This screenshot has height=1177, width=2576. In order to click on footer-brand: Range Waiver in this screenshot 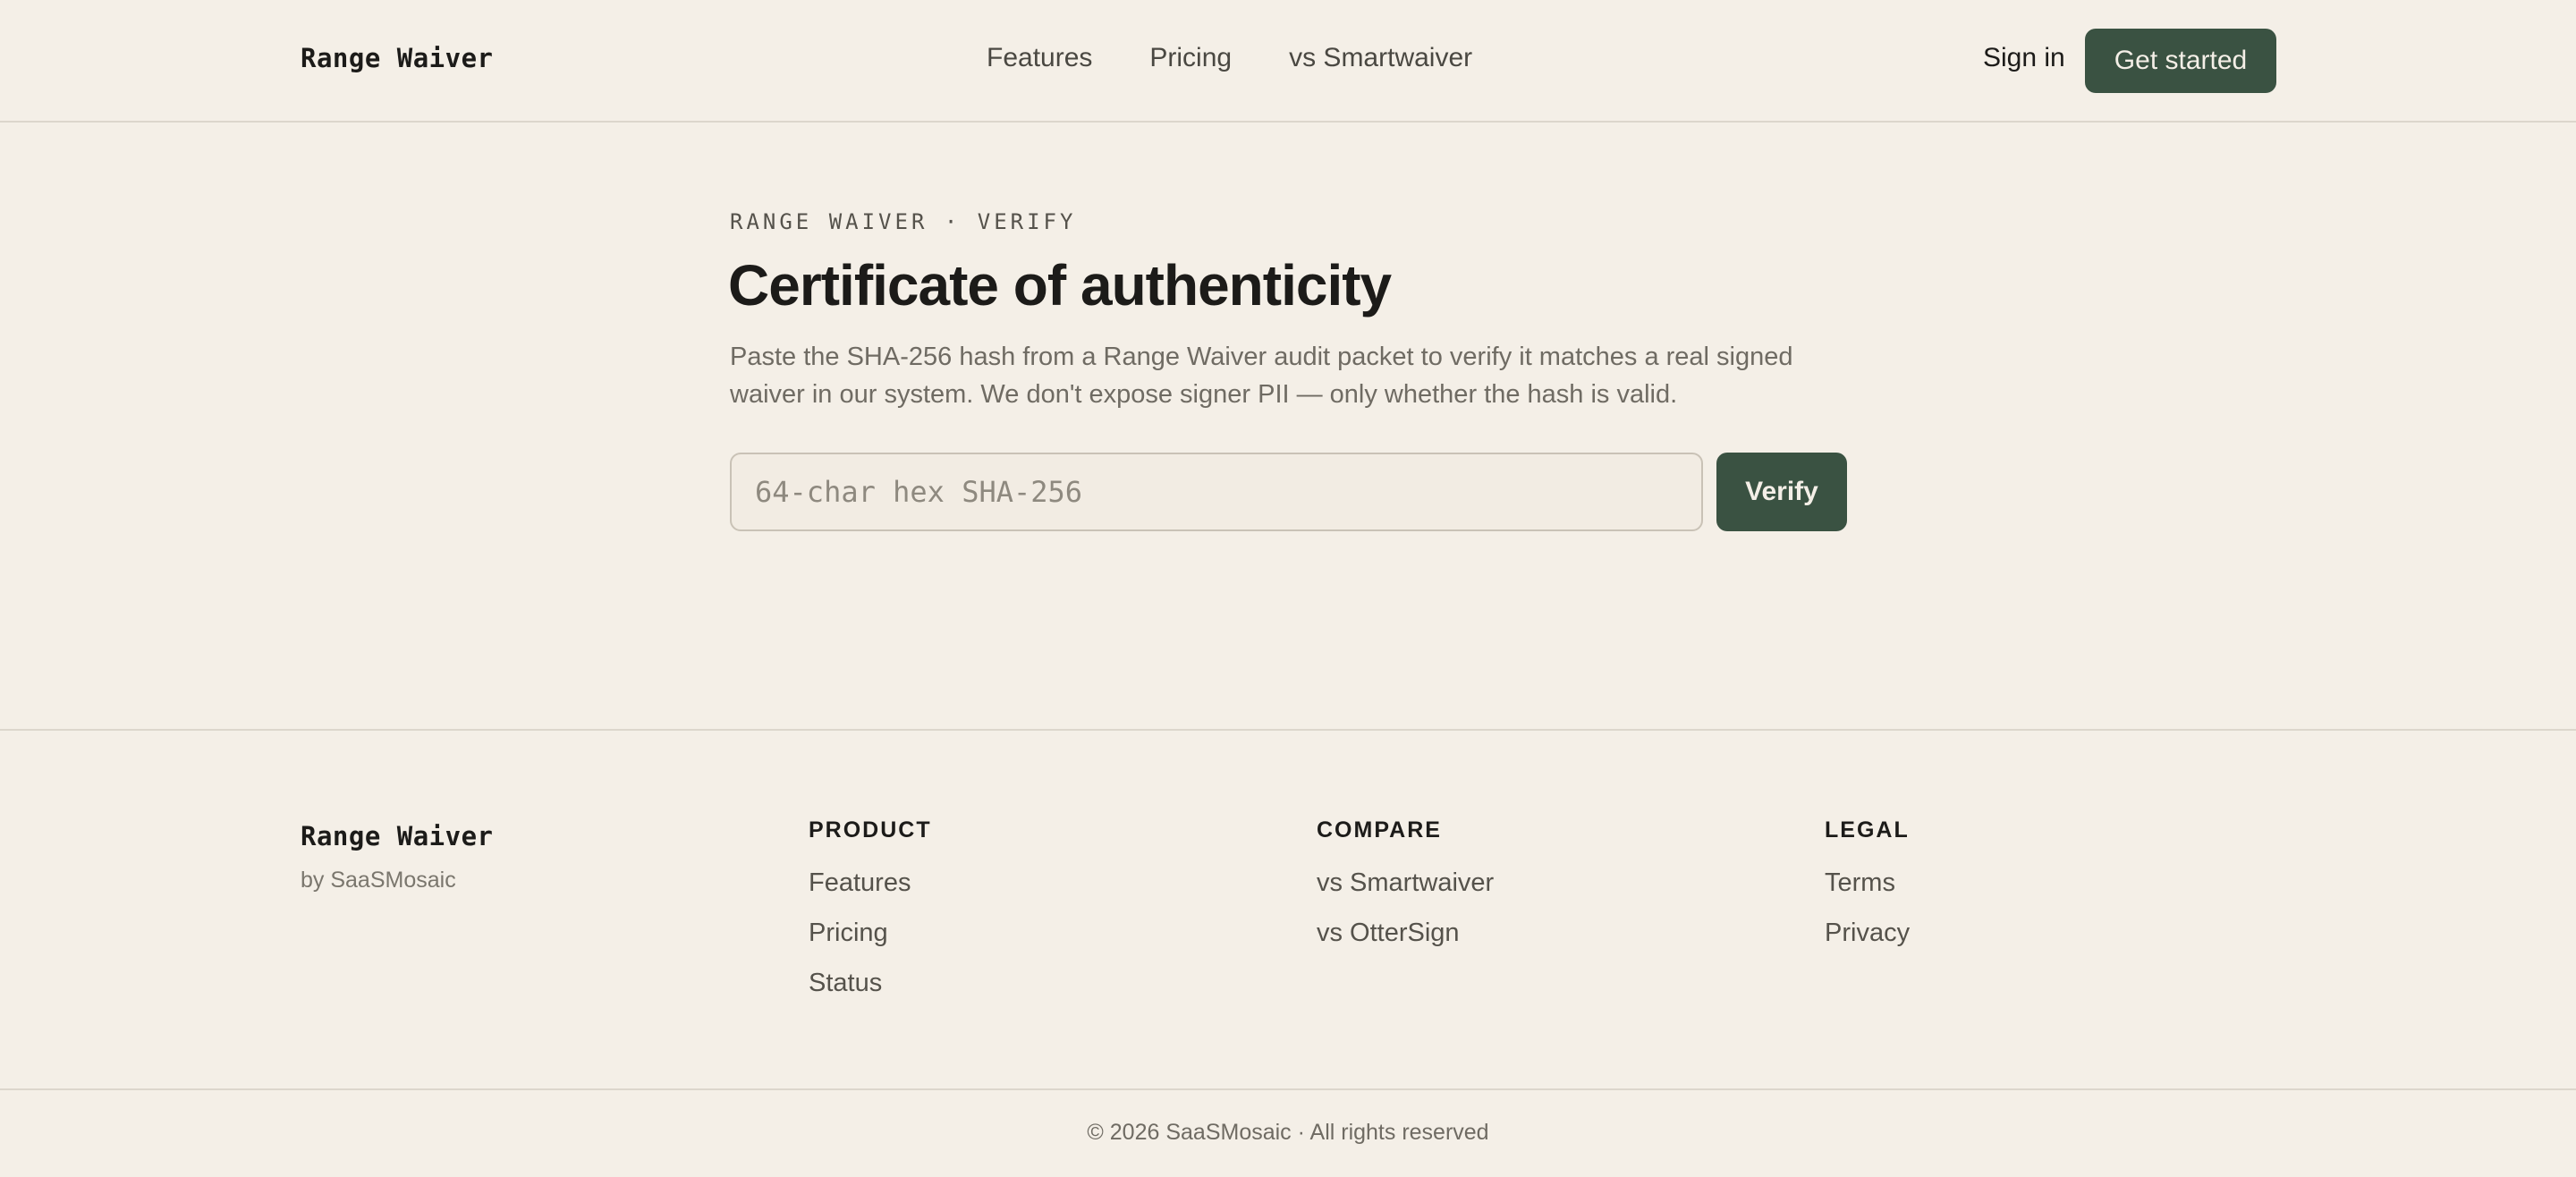, I will do `click(397, 836)`.